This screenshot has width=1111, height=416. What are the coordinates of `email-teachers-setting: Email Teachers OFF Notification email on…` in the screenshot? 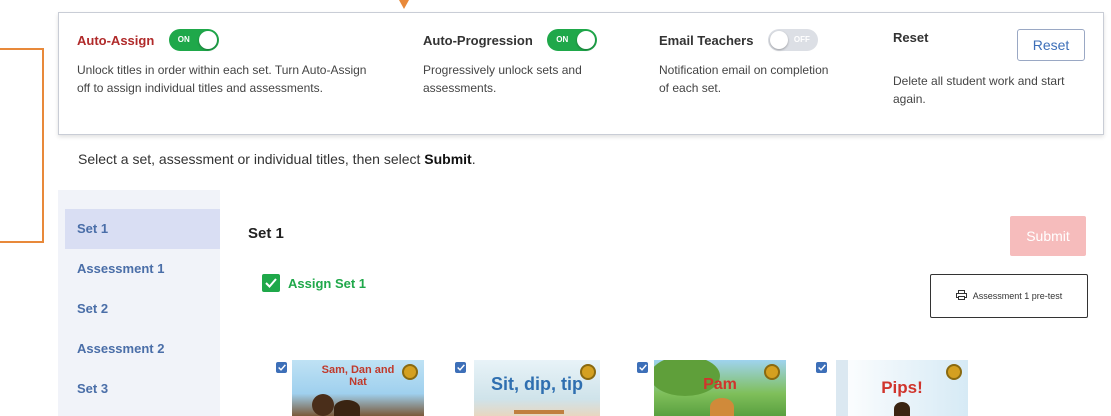 It's located at (749, 63).